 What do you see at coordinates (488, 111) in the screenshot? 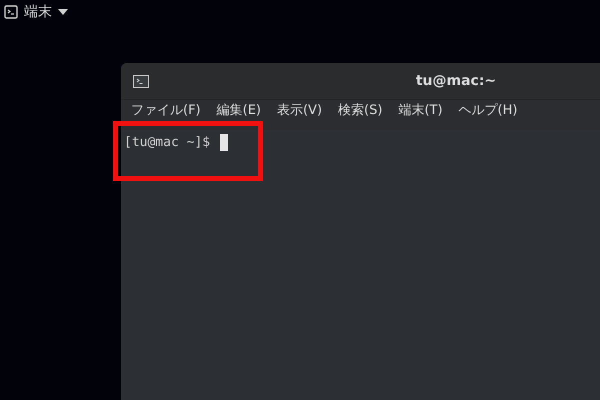
I see `menu-item: ヘルプ(H)` at bounding box center [488, 111].